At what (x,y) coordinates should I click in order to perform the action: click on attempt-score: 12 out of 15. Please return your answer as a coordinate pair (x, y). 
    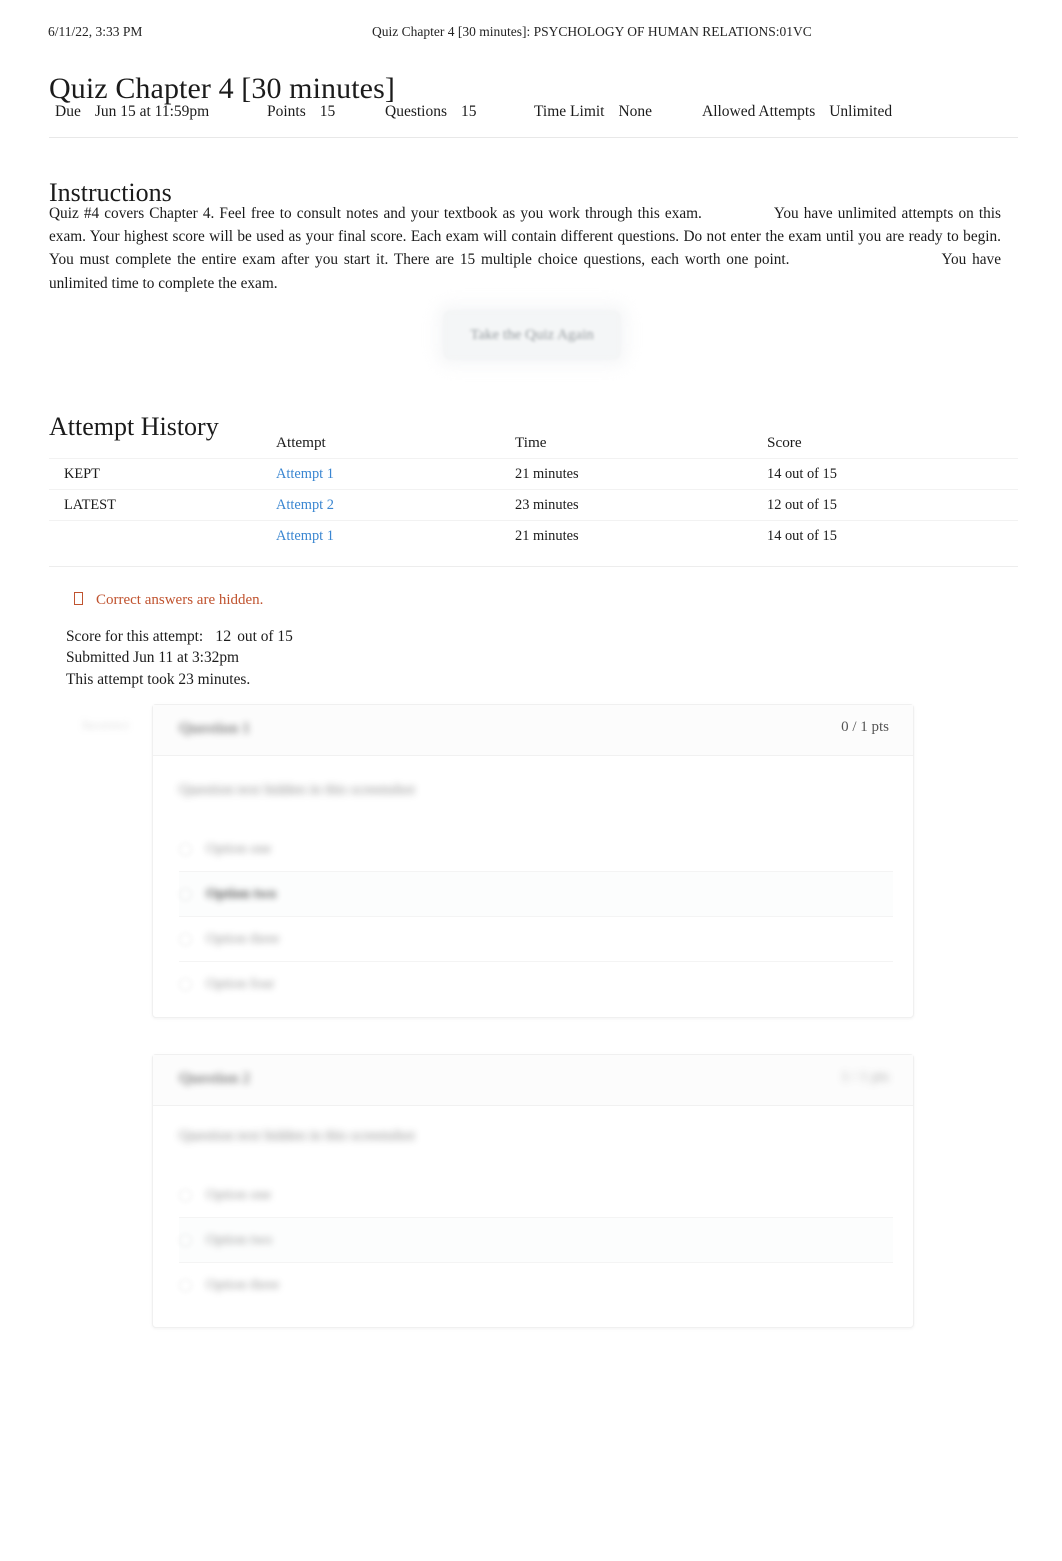
    Looking at the image, I should click on (802, 504).